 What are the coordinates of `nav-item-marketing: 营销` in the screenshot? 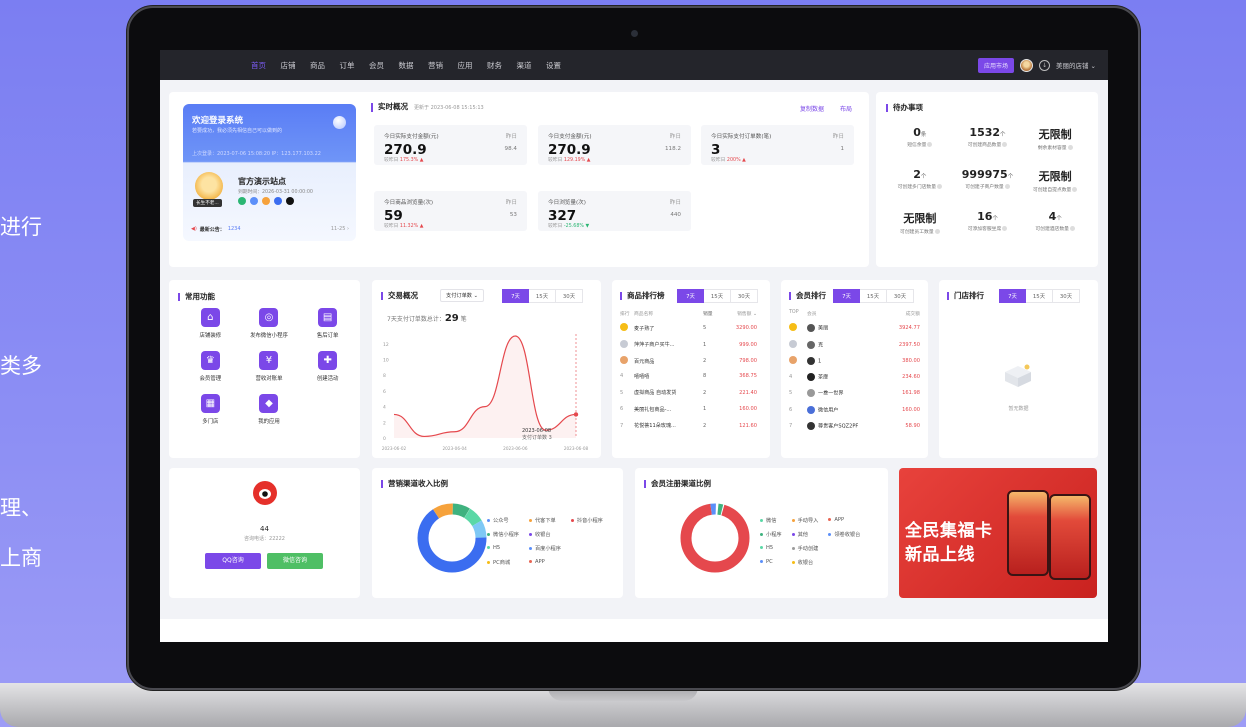 It's located at (435, 65).